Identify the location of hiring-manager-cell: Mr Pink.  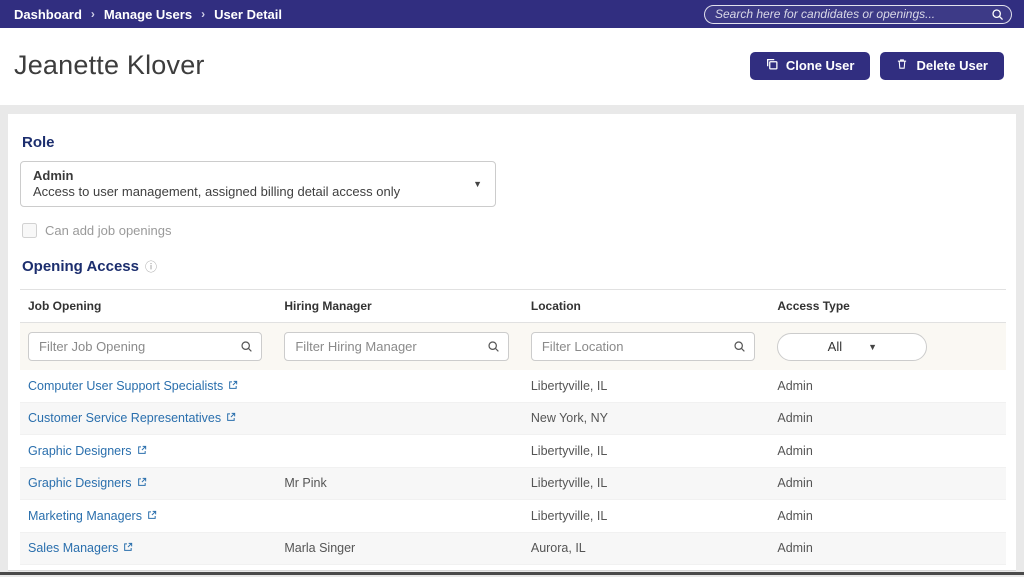
(305, 483).